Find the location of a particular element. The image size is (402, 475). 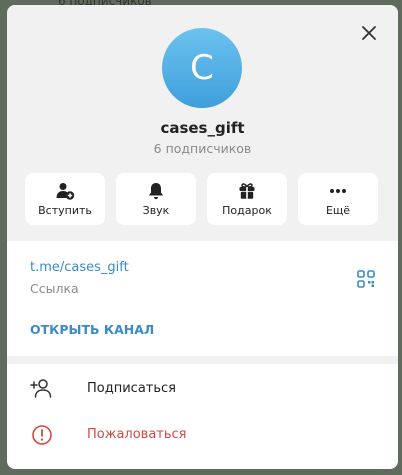

report-label: Пожаловаться is located at coordinates (137, 434).